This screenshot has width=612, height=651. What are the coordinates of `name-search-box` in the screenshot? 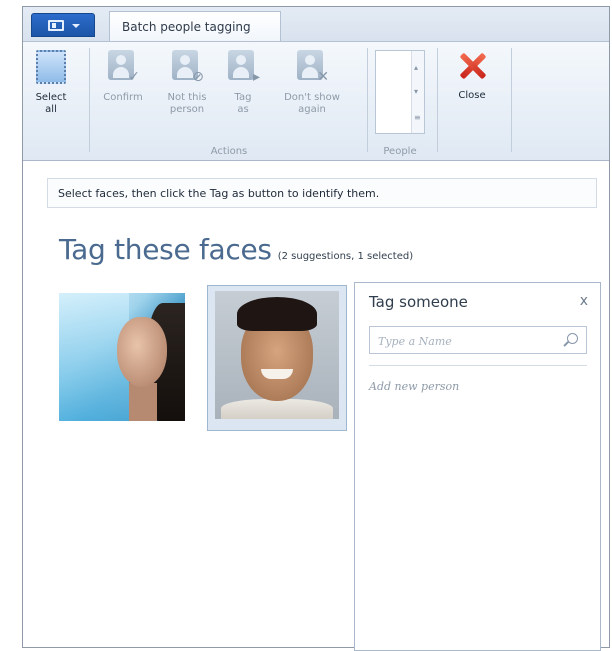 It's located at (478, 340).